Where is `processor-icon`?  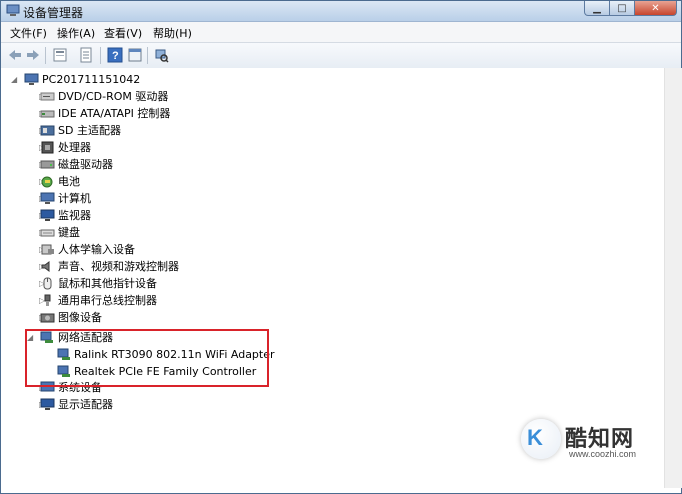 processor-icon is located at coordinates (47, 147).